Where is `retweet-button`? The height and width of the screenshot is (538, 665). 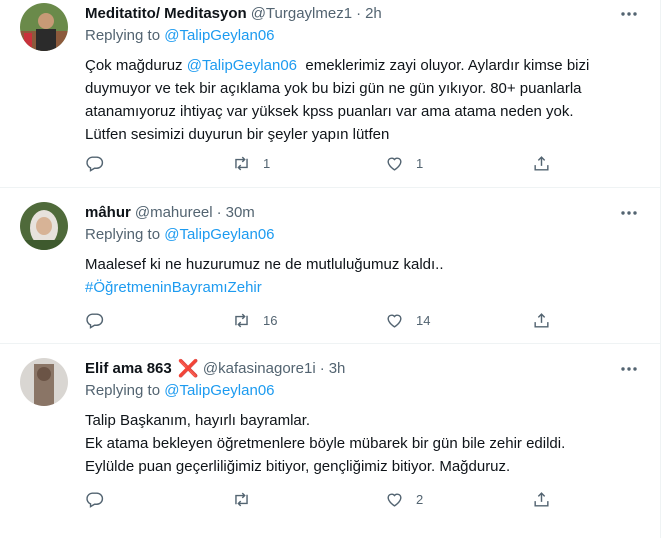
retweet-button is located at coordinates (247, 499).